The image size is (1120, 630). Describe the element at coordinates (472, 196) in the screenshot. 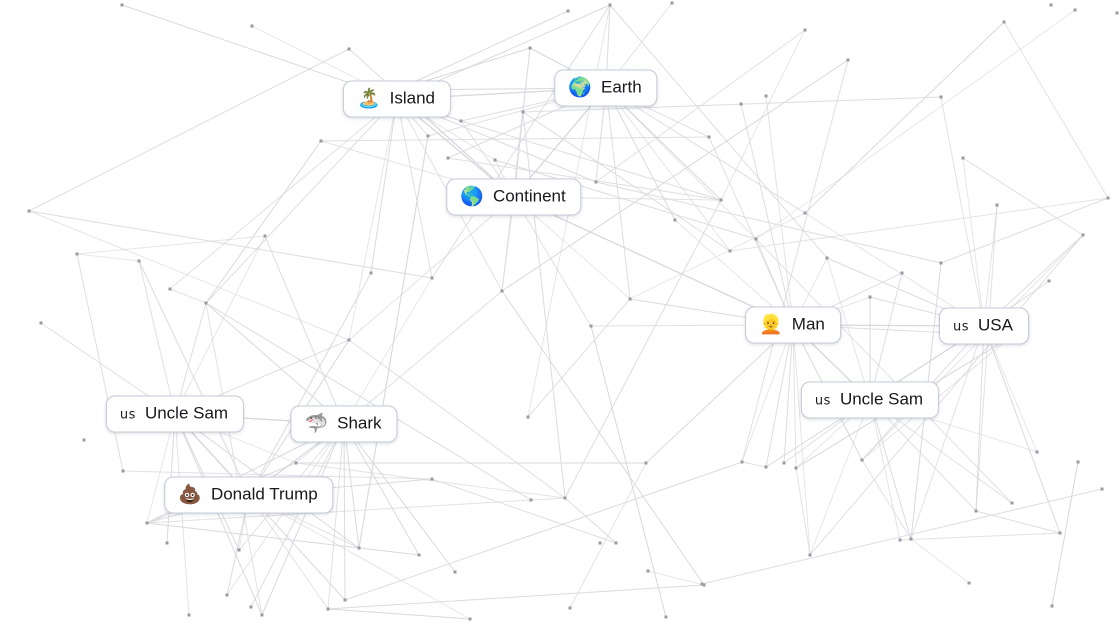

I see `earth-globe-americas-emoji: 🌎` at that location.